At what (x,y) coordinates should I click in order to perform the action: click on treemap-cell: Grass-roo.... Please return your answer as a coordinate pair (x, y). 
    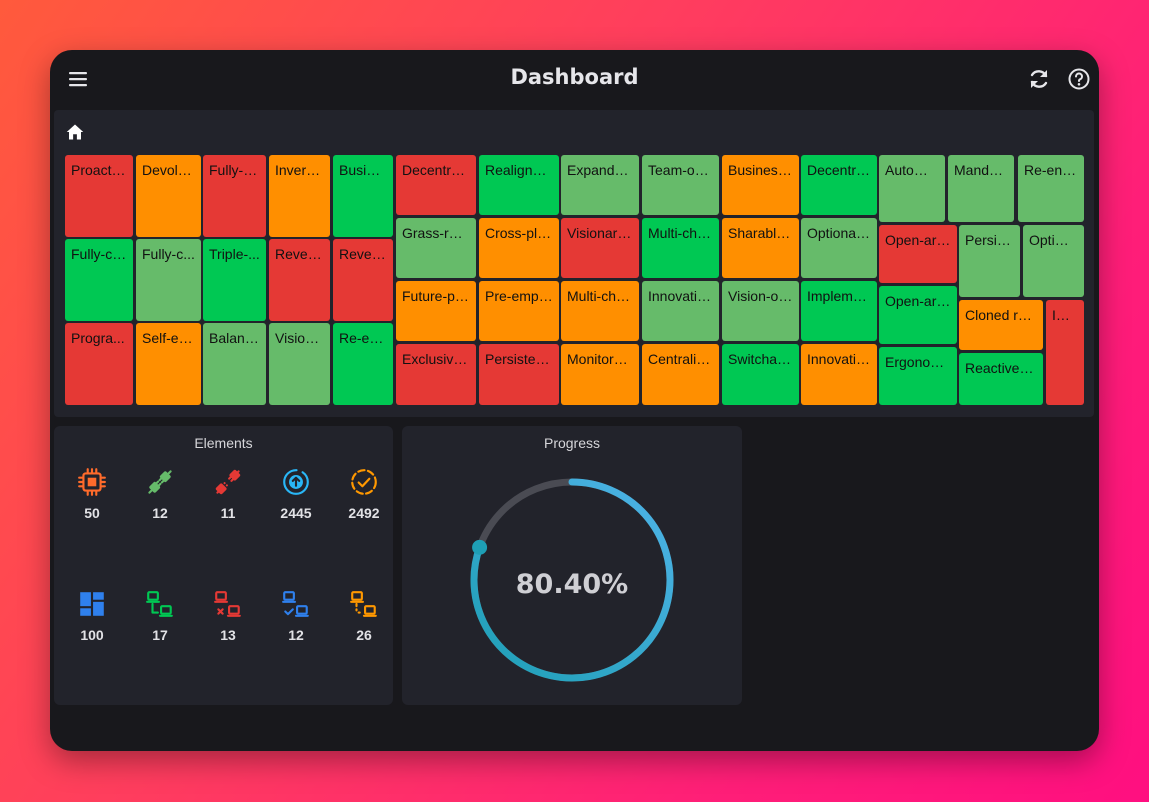
    Looking at the image, I should click on (436, 248).